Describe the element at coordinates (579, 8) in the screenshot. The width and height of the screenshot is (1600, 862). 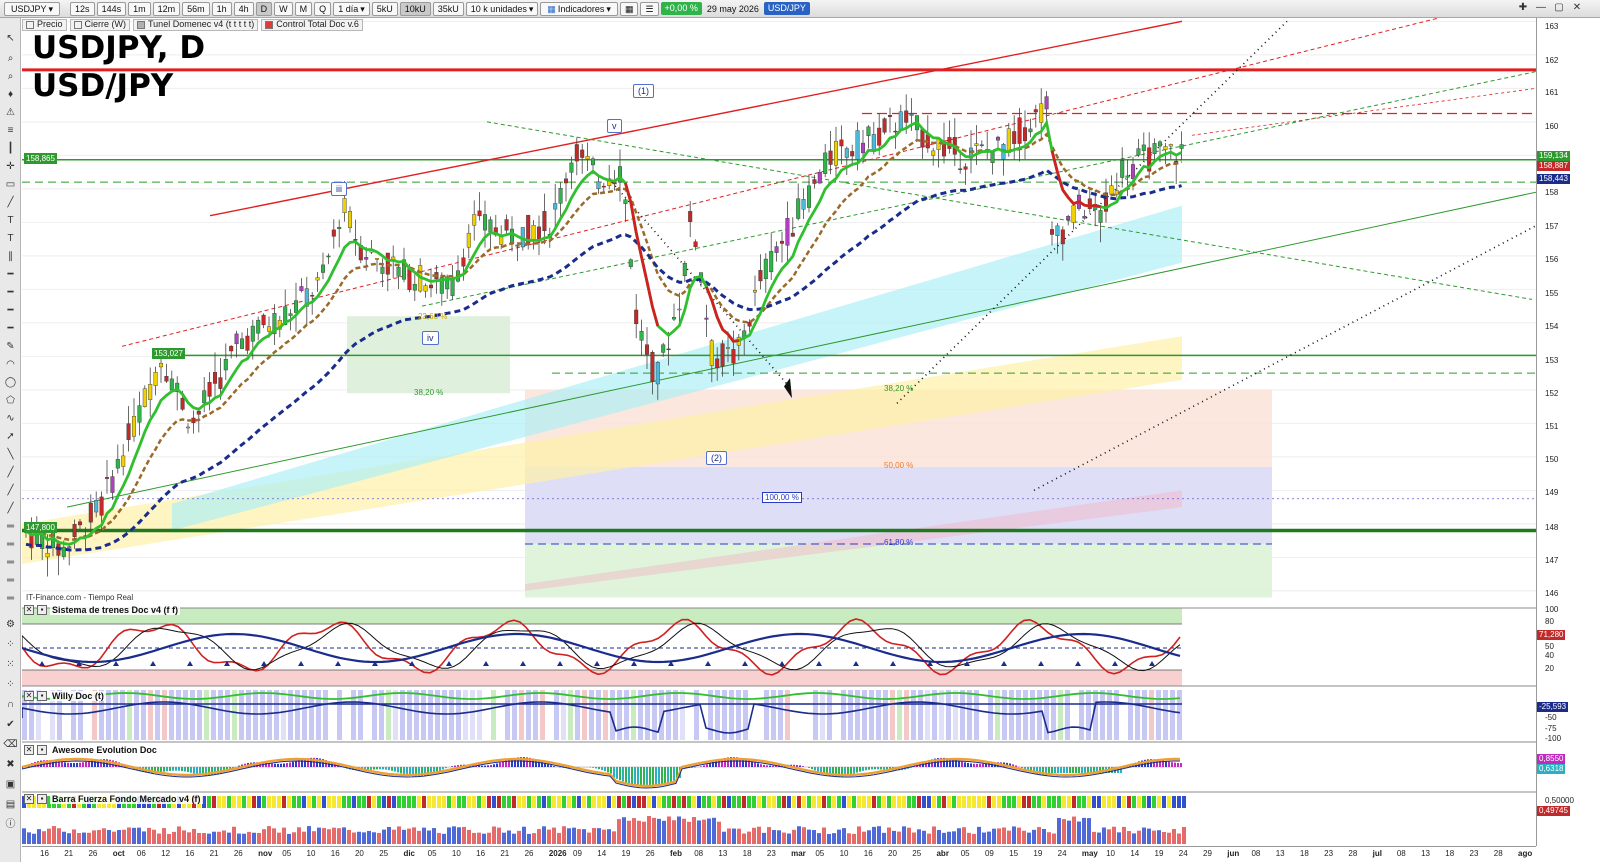
I see `indicators-button: ▦ Indicadores ▾` at that location.